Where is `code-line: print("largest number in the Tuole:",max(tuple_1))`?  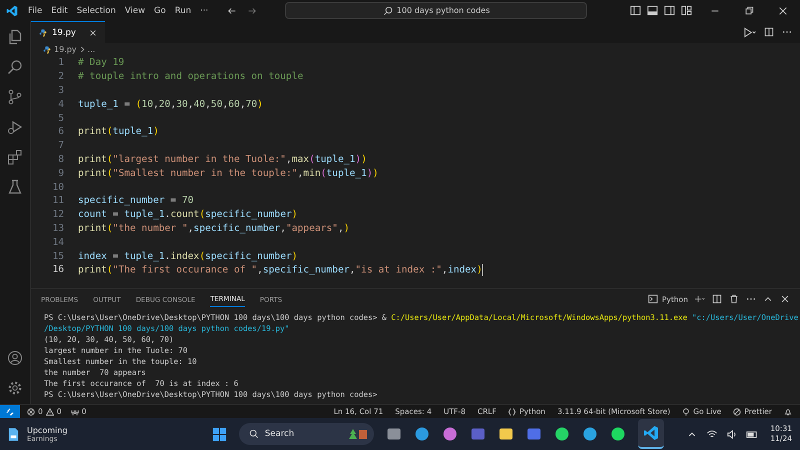
code-line: print("largest number in the Tuole:",max(tuple_1)) is located at coordinates (222, 159).